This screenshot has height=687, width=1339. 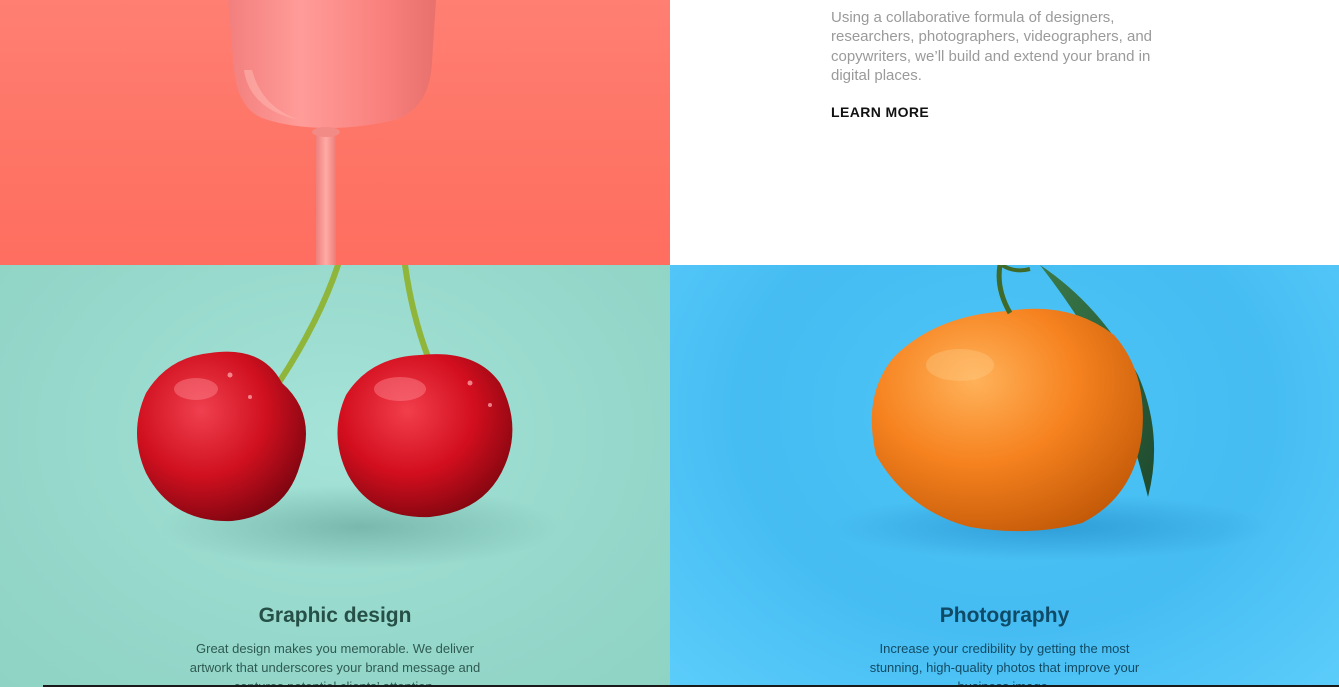 What do you see at coordinates (880, 112) in the screenshot?
I see `learn-more-link: LEARN MORE` at bounding box center [880, 112].